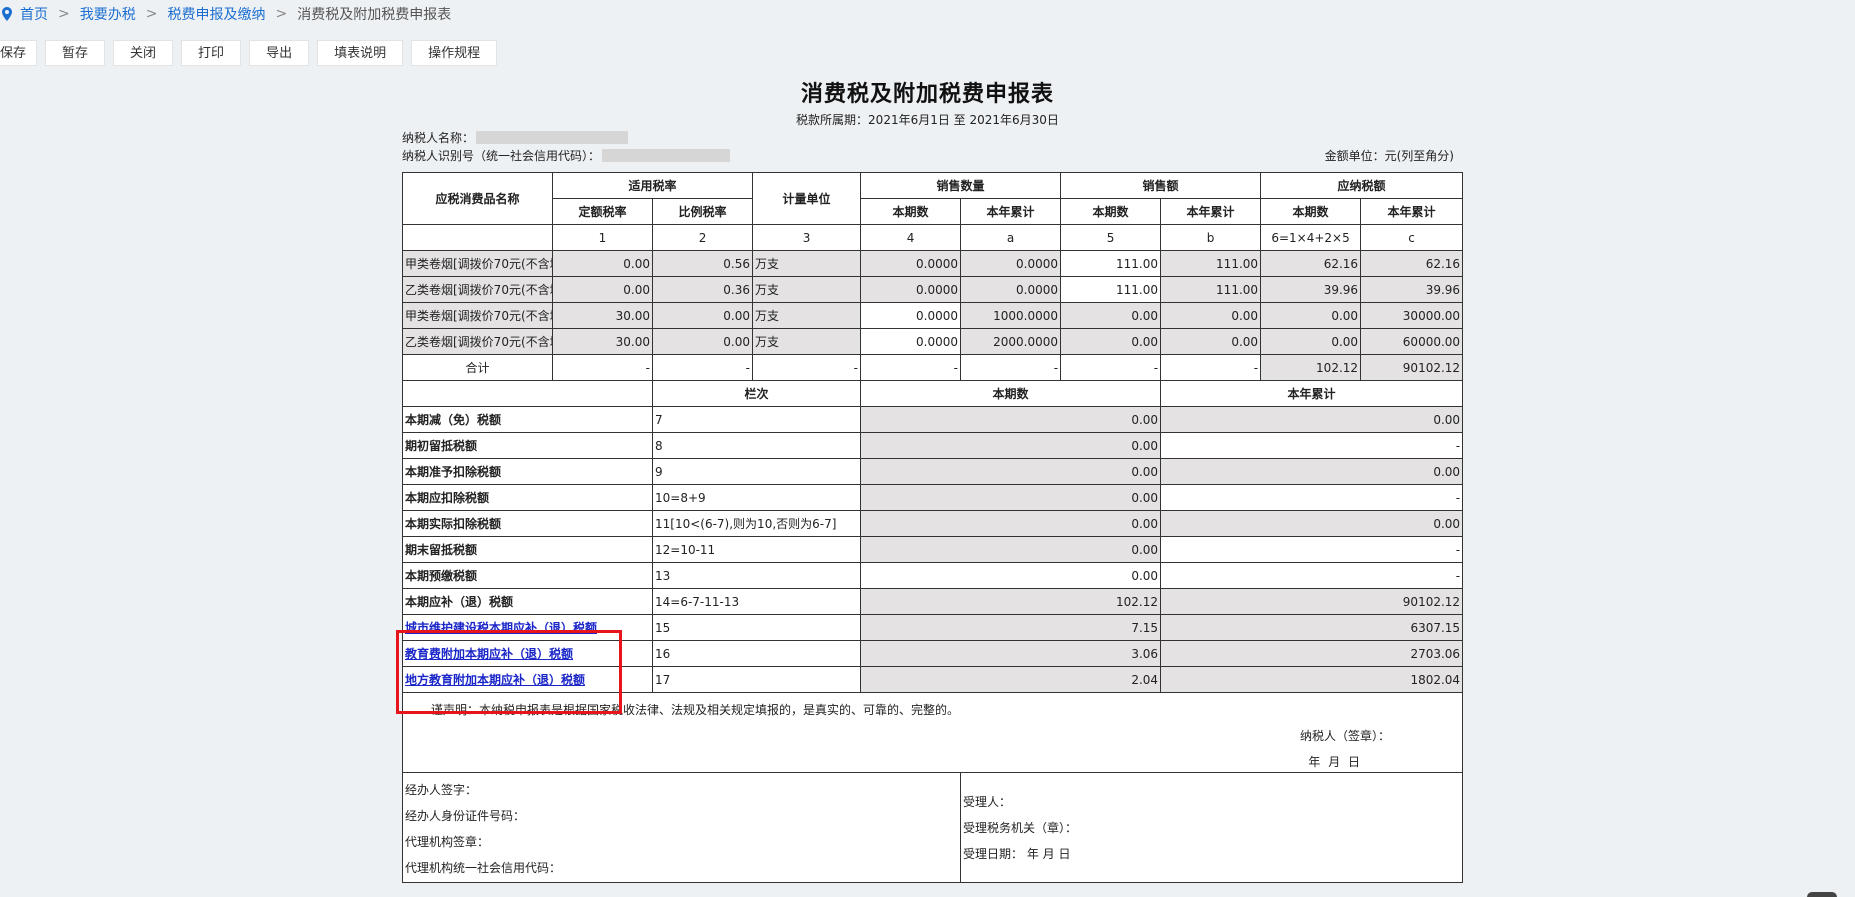 This screenshot has width=1855, height=897. I want to click on item-ytd: 6307.15, so click(1312, 627).